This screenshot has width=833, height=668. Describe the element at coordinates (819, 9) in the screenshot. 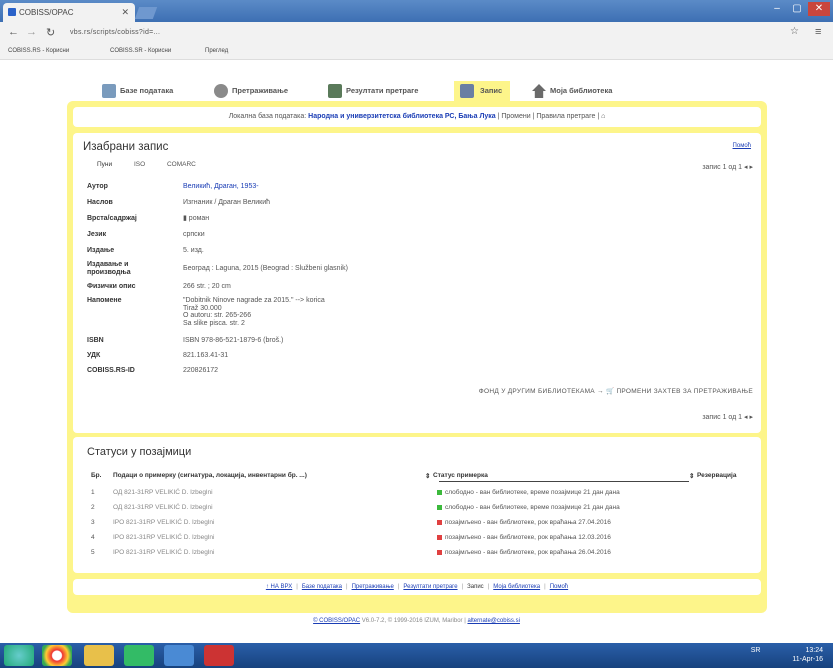

I see `close-window-icon: ✕` at that location.